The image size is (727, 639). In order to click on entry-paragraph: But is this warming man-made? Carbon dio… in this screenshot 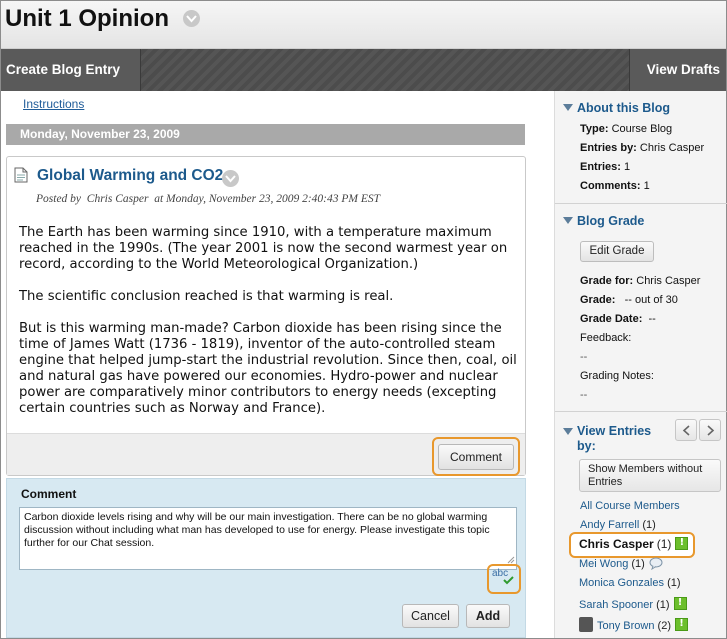, I will do `click(268, 368)`.